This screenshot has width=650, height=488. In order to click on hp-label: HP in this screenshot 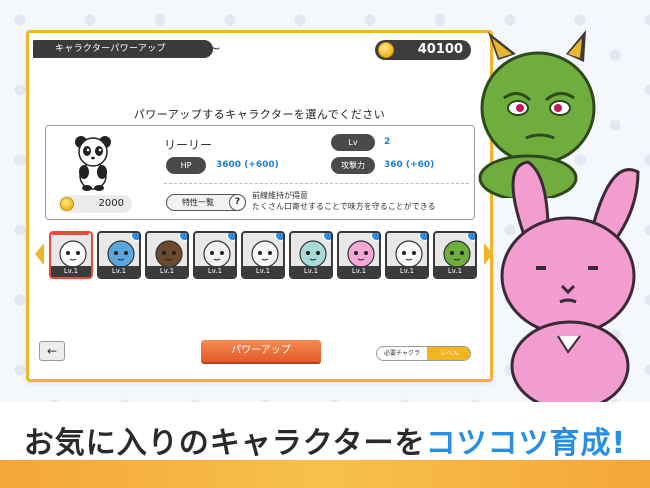, I will do `click(186, 165)`.